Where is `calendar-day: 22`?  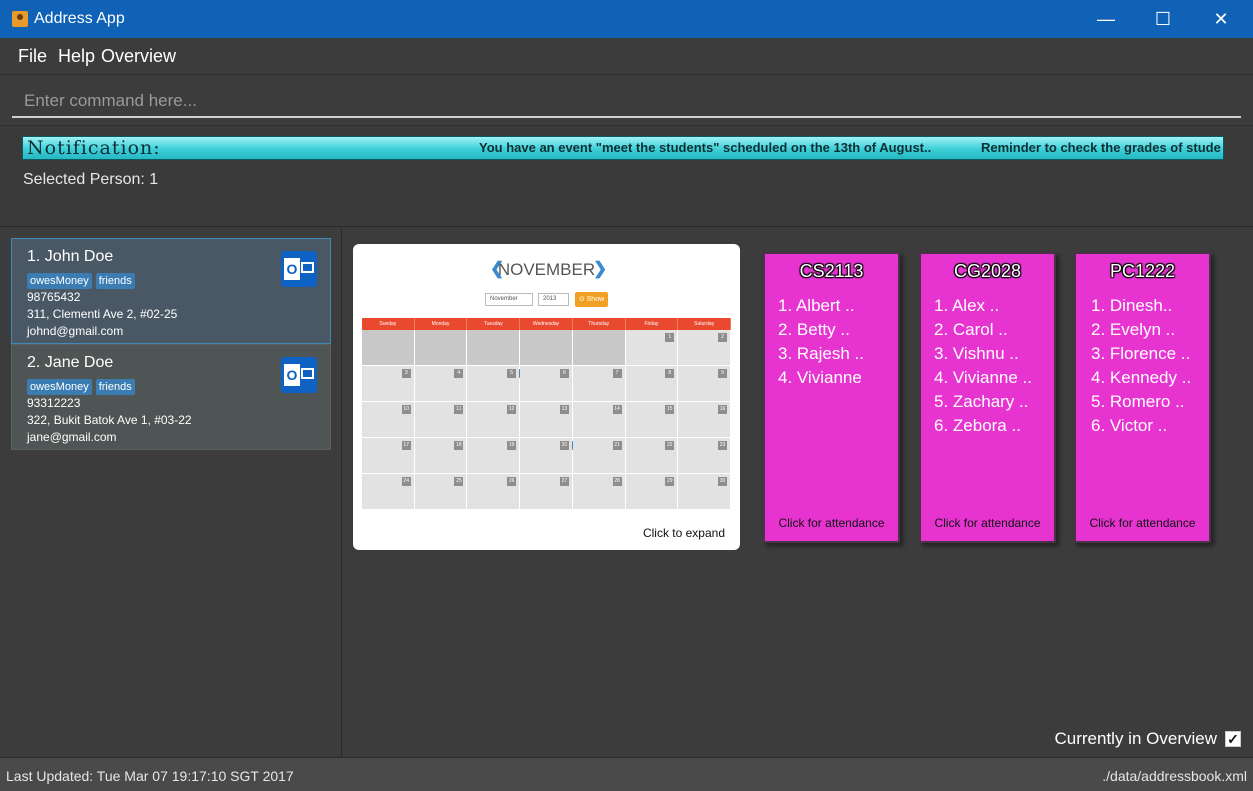 calendar-day: 22 is located at coordinates (652, 456).